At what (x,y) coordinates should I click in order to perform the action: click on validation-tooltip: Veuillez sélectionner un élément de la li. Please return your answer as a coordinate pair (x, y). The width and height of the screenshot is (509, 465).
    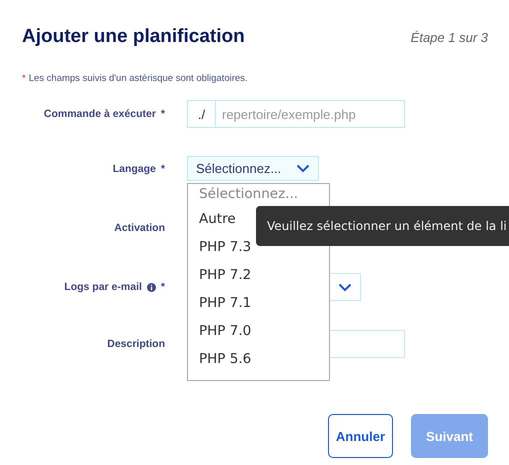
    Looking at the image, I should click on (382, 226).